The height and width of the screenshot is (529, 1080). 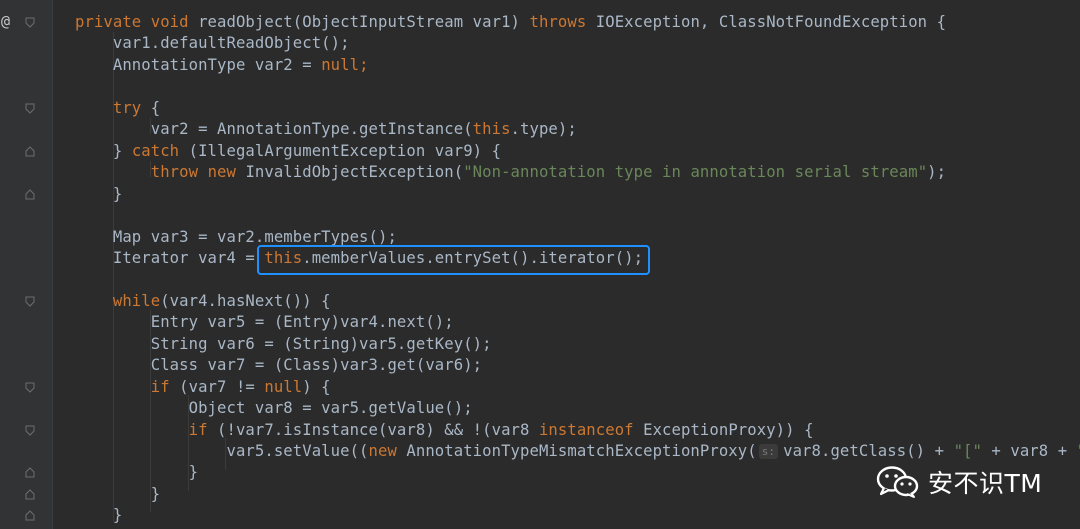 I want to click on code-token: AnnotationType var2 =, so click(x=198, y=64).